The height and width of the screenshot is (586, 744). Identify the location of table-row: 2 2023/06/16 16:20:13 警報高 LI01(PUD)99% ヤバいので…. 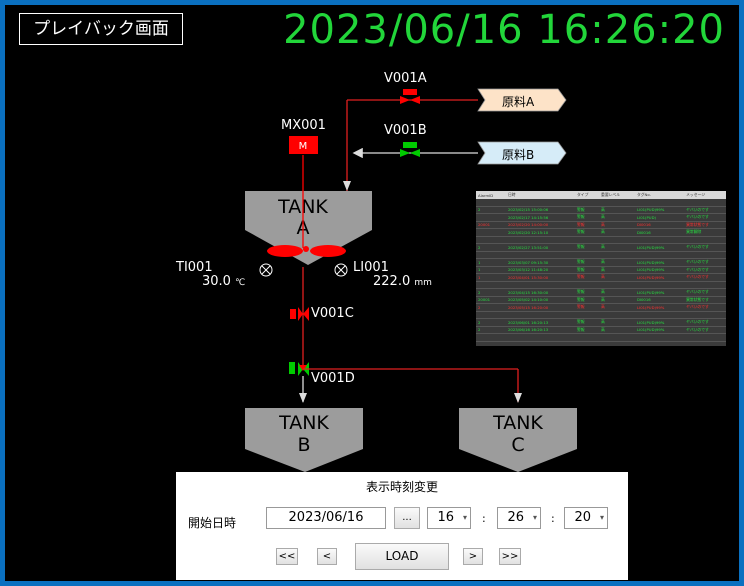
(601, 330).